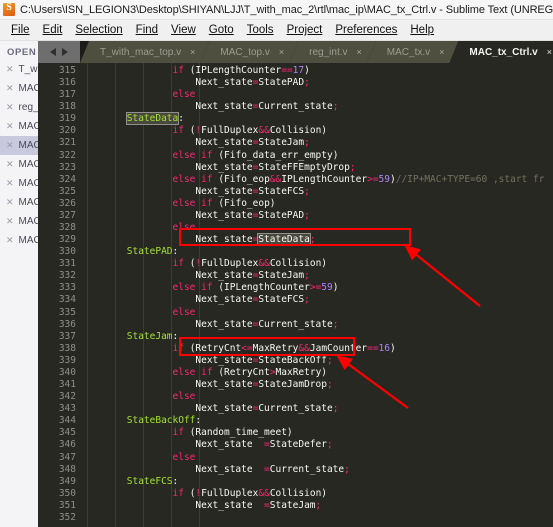  I want to click on tab-scroll-buttons, so click(59, 52).